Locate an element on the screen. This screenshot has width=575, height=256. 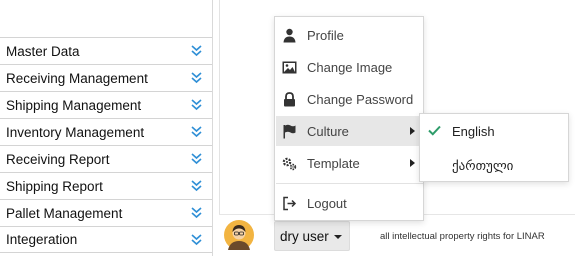
sidebar-item-receiving-report: Receiving Report is located at coordinates (106, 158).